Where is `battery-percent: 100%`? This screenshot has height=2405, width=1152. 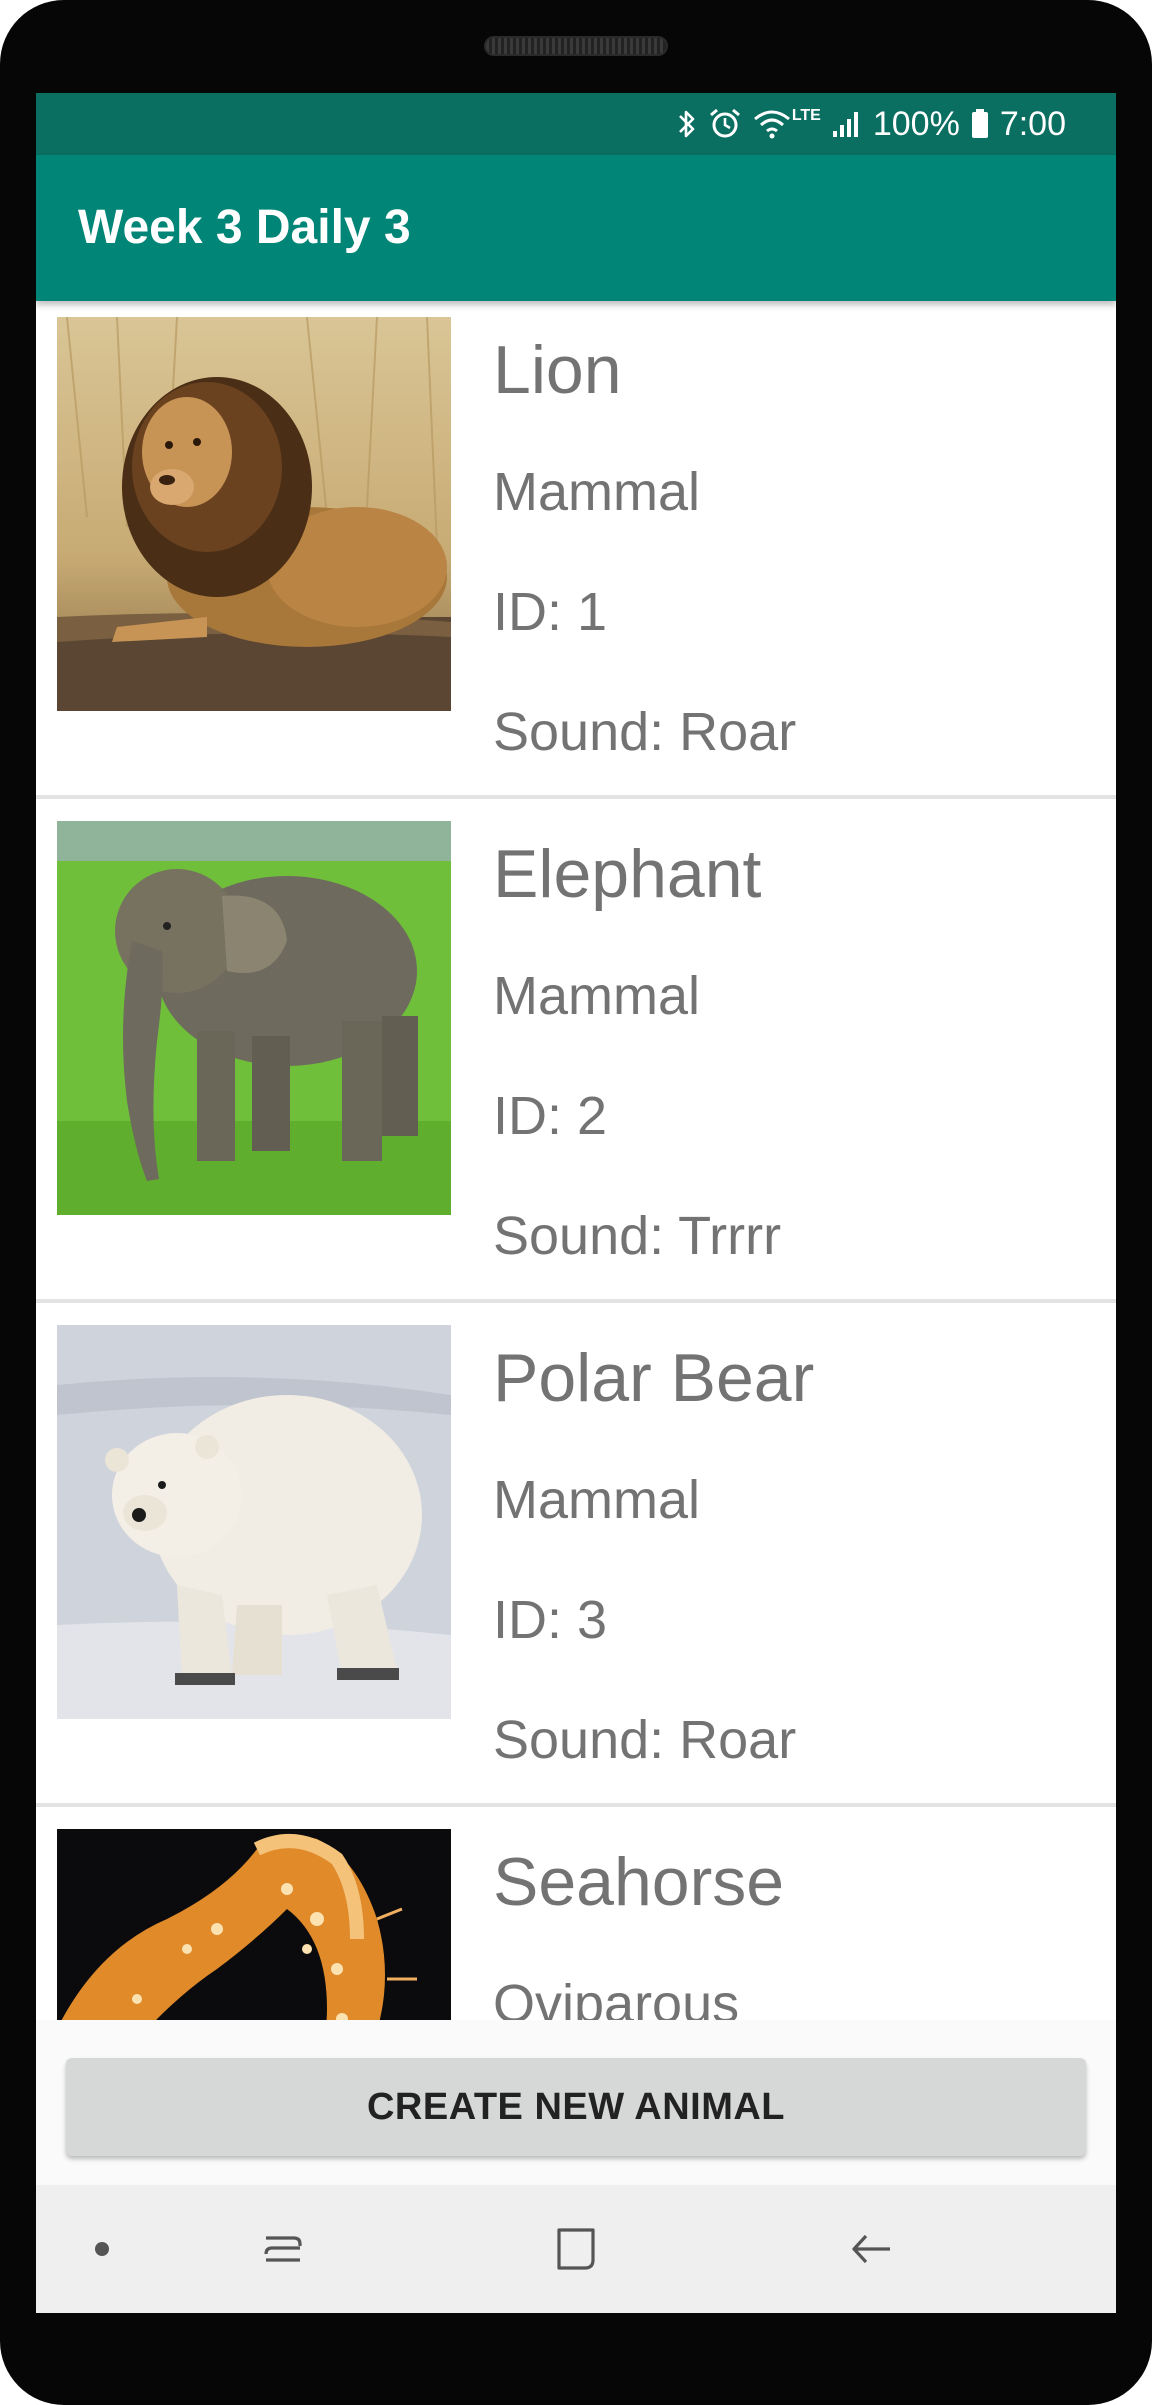
battery-percent: 100% is located at coordinates (916, 123).